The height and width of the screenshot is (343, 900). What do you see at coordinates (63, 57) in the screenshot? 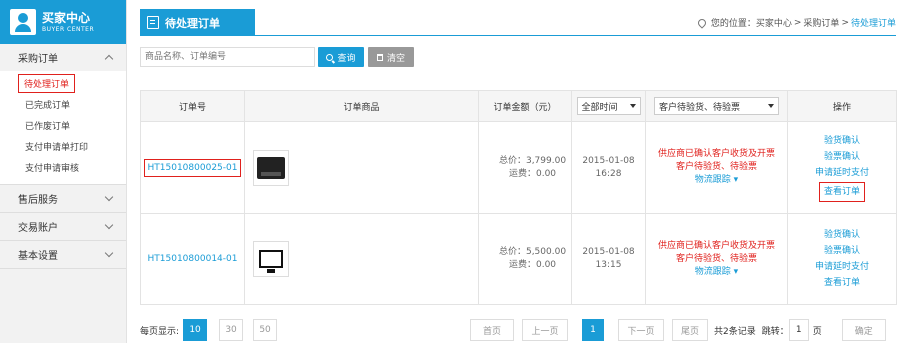
I see `menu-purchase-orders: 采购订单` at bounding box center [63, 57].